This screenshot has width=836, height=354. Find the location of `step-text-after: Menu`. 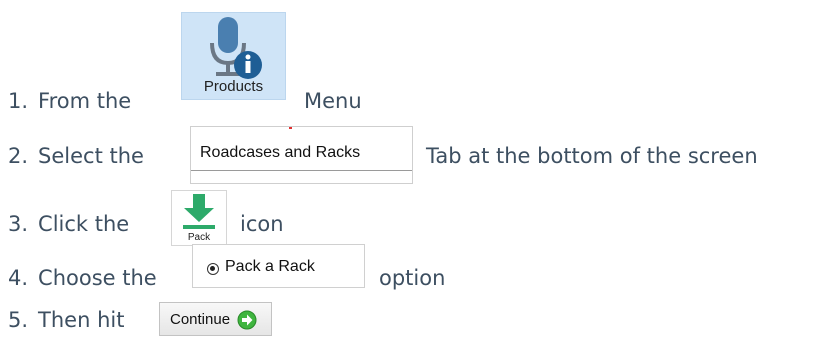

step-text-after: Menu is located at coordinates (333, 101).